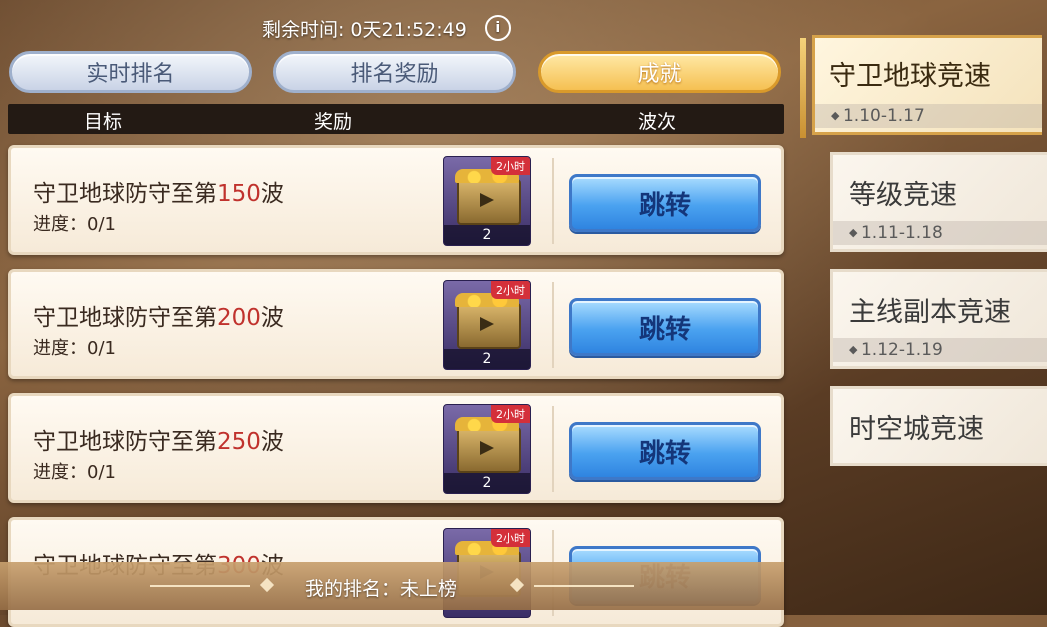 The width and height of the screenshot is (1047, 627). What do you see at coordinates (303, 29) in the screenshot?
I see `timer-label: 剩余时间:` at bounding box center [303, 29].